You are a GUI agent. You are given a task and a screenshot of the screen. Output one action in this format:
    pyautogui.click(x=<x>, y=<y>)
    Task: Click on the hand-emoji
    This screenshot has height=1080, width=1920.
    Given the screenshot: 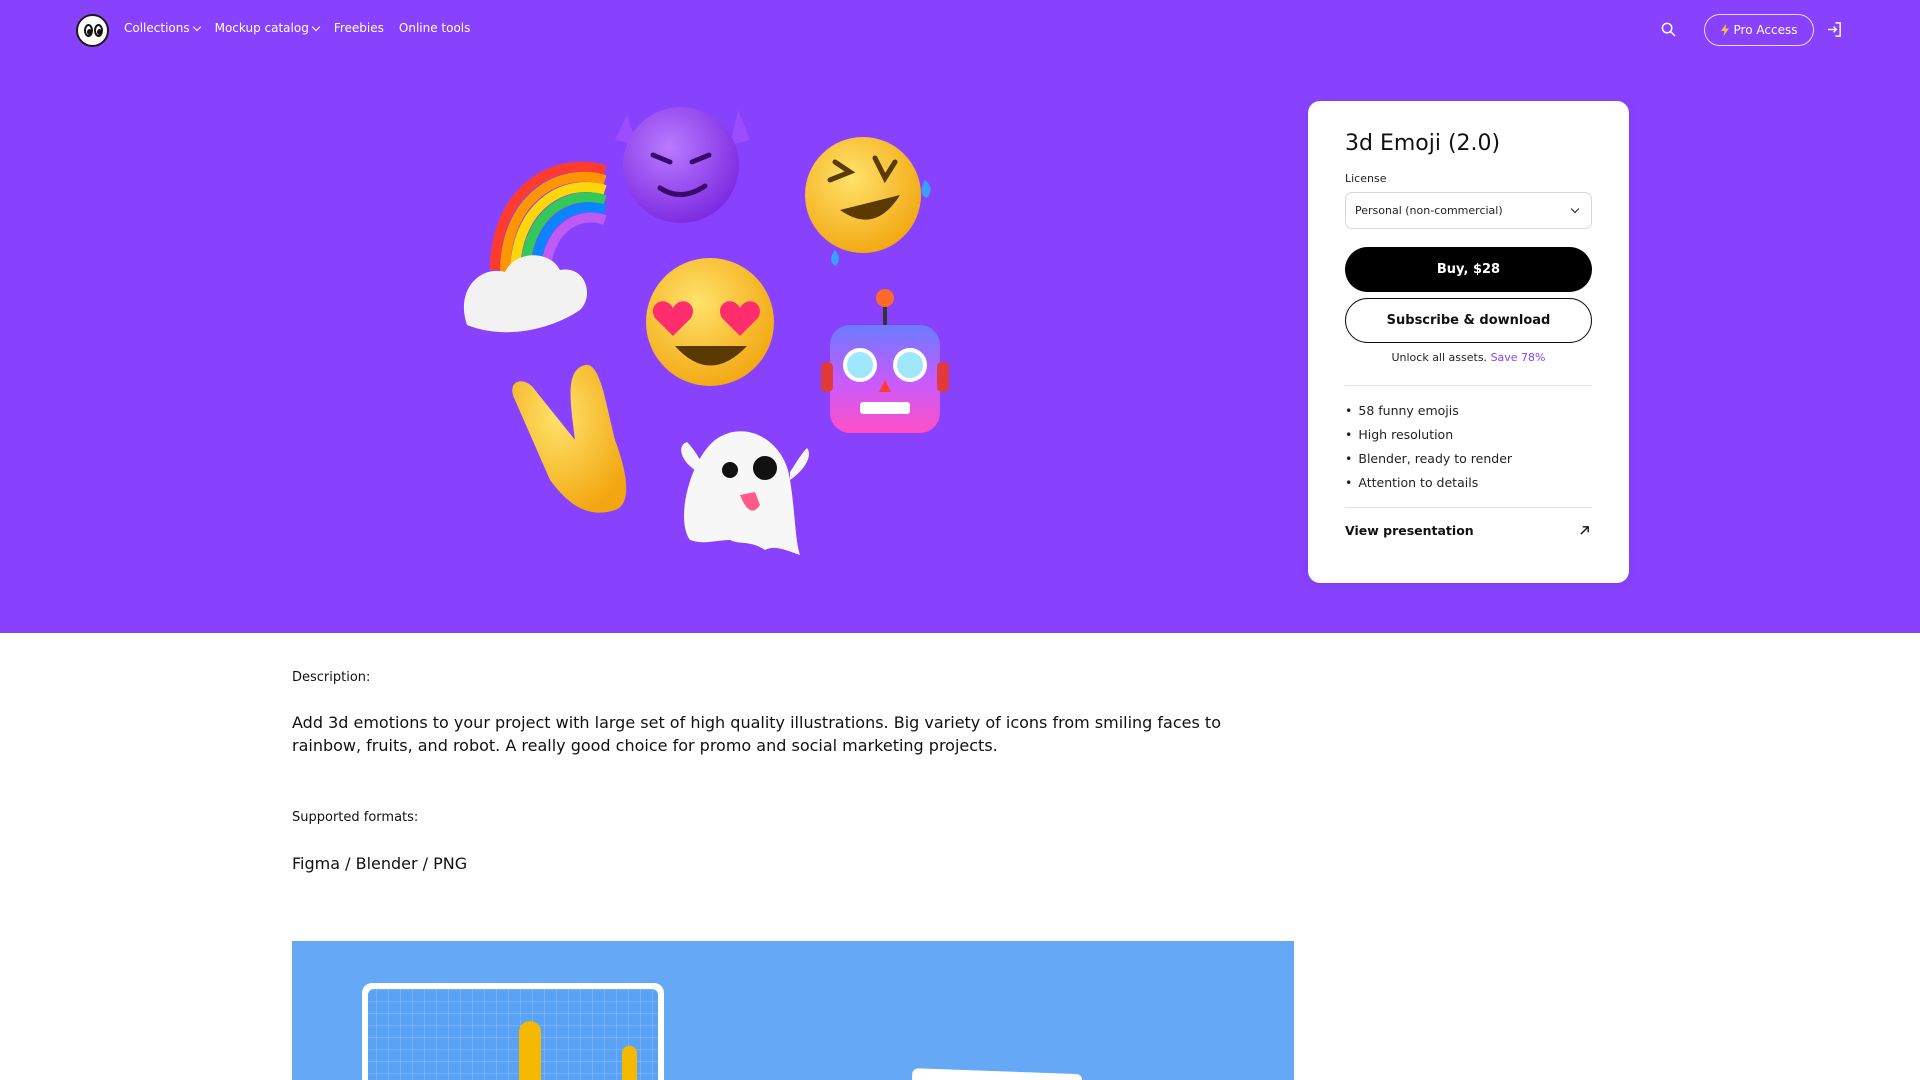 What is the action you would take?
    pyautogui.click(x=569, y=438)
    